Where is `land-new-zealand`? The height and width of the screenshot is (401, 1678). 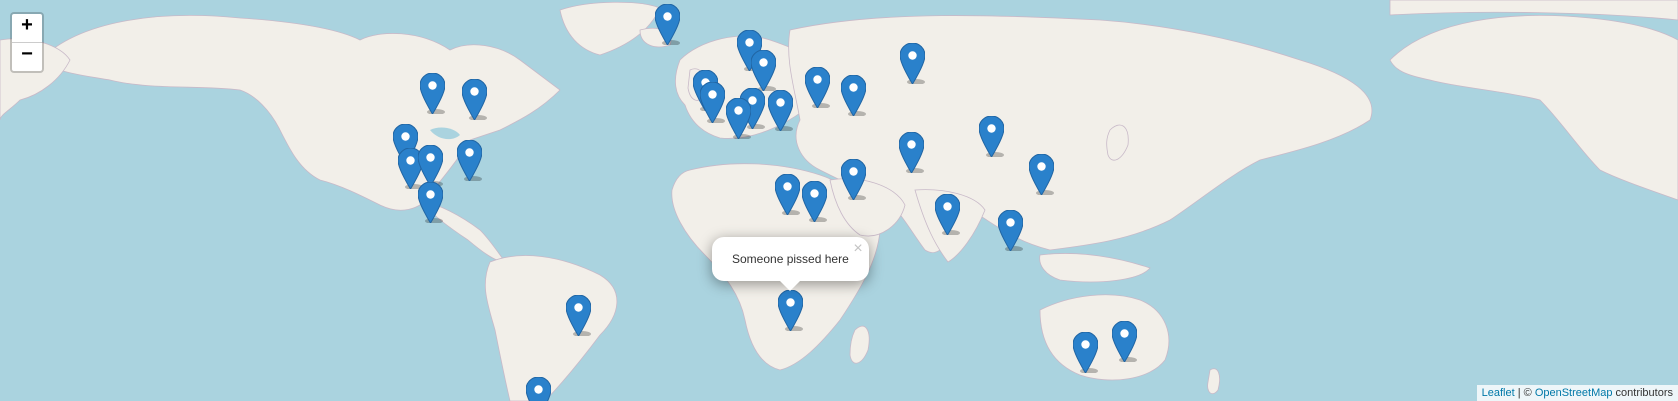 land-new-zealand is located at coordinates (1213, 381).